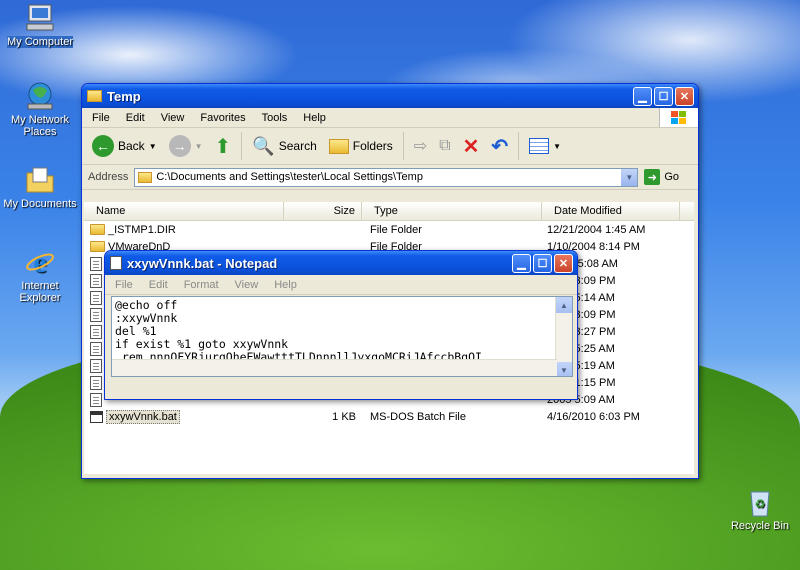 The width and height of the screenshot is (800, 570). I want to click on close-icon: ✕, so click(563, 263).